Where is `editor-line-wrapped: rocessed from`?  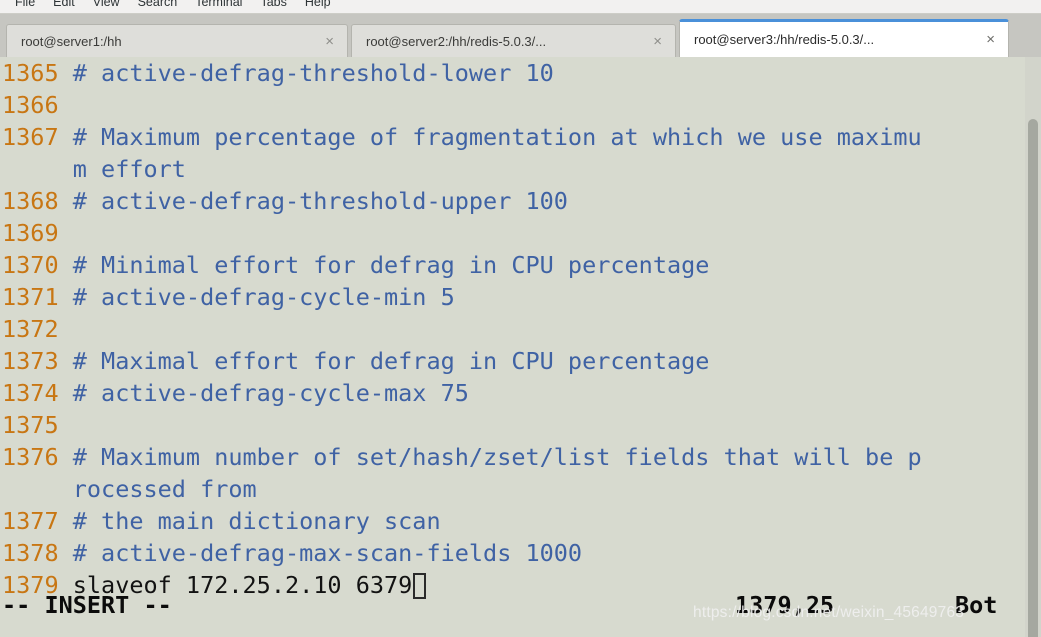 editor-line-wrapped: rocessed from is located at coordinates (520, 489).